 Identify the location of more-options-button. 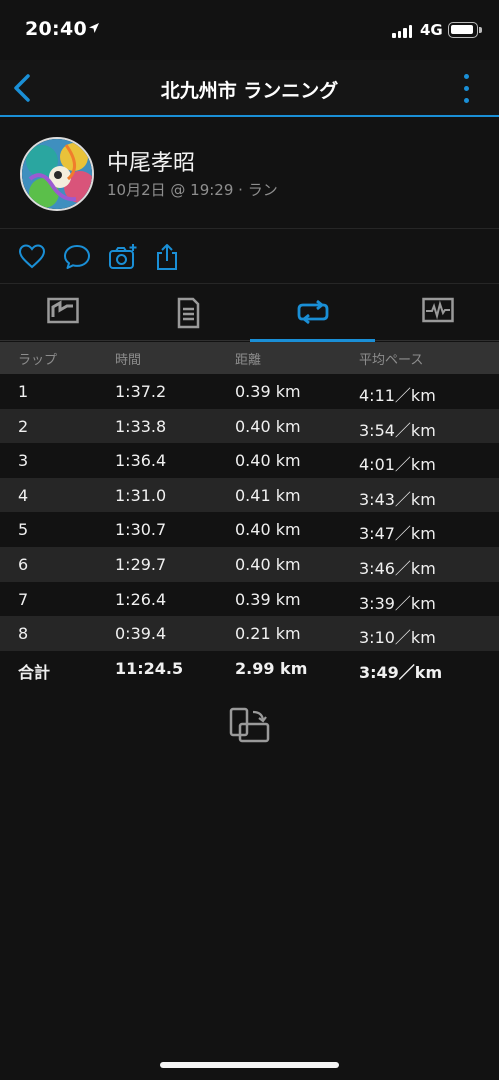
(467, 89).